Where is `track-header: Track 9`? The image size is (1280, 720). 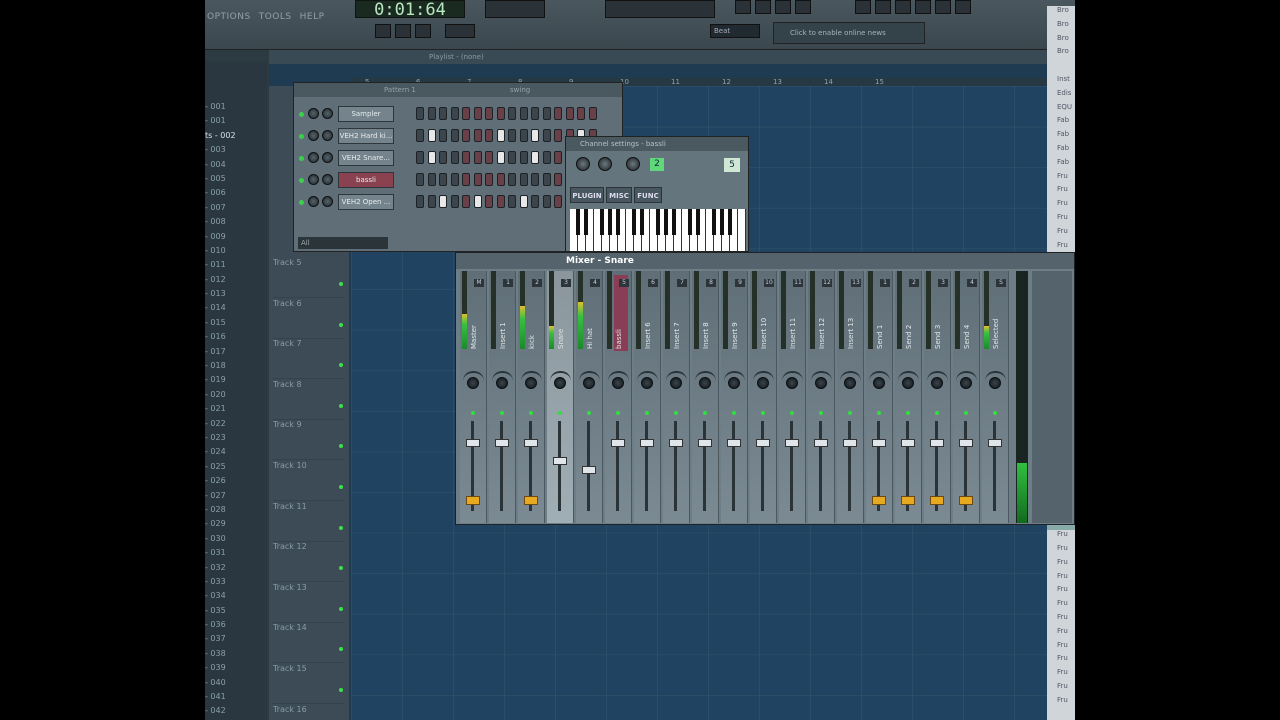
track-header: Track 9 is located at coordinates (309, 440).